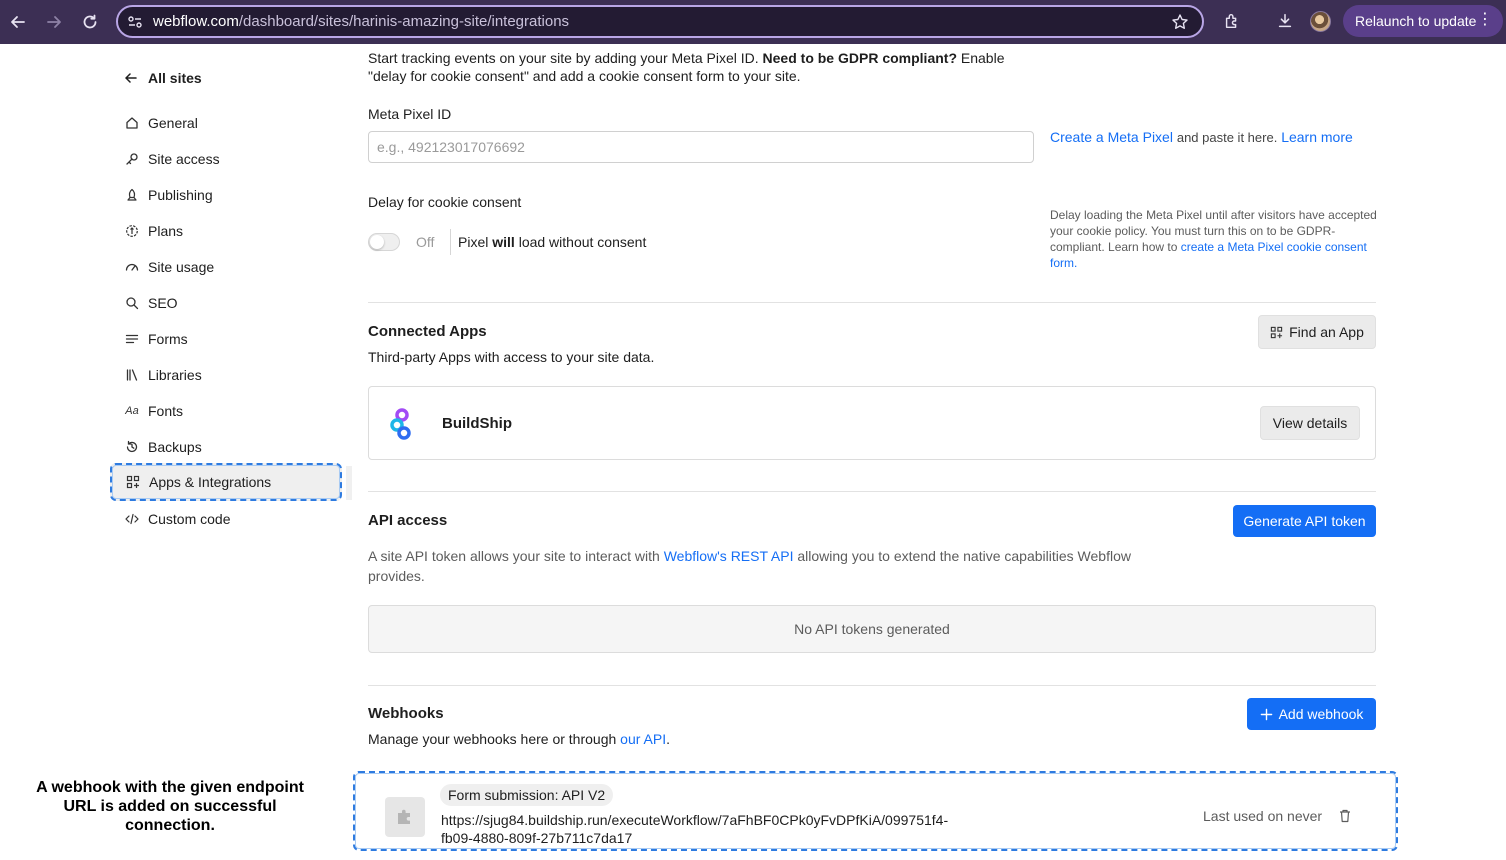 The image size is (1506, 860). What do you see at coordinates (1266, 714) in the screenshot?
I see `plus-icon` at bounding box center [1266, 714].